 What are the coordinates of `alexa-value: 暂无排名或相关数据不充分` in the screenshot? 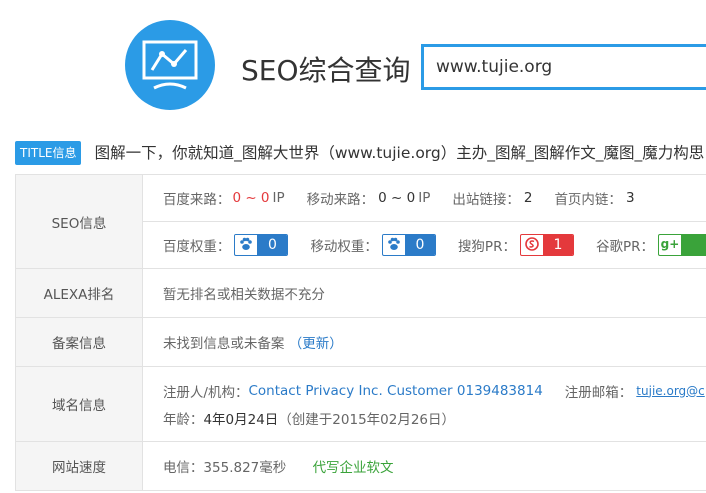 It's located at (423, 293).